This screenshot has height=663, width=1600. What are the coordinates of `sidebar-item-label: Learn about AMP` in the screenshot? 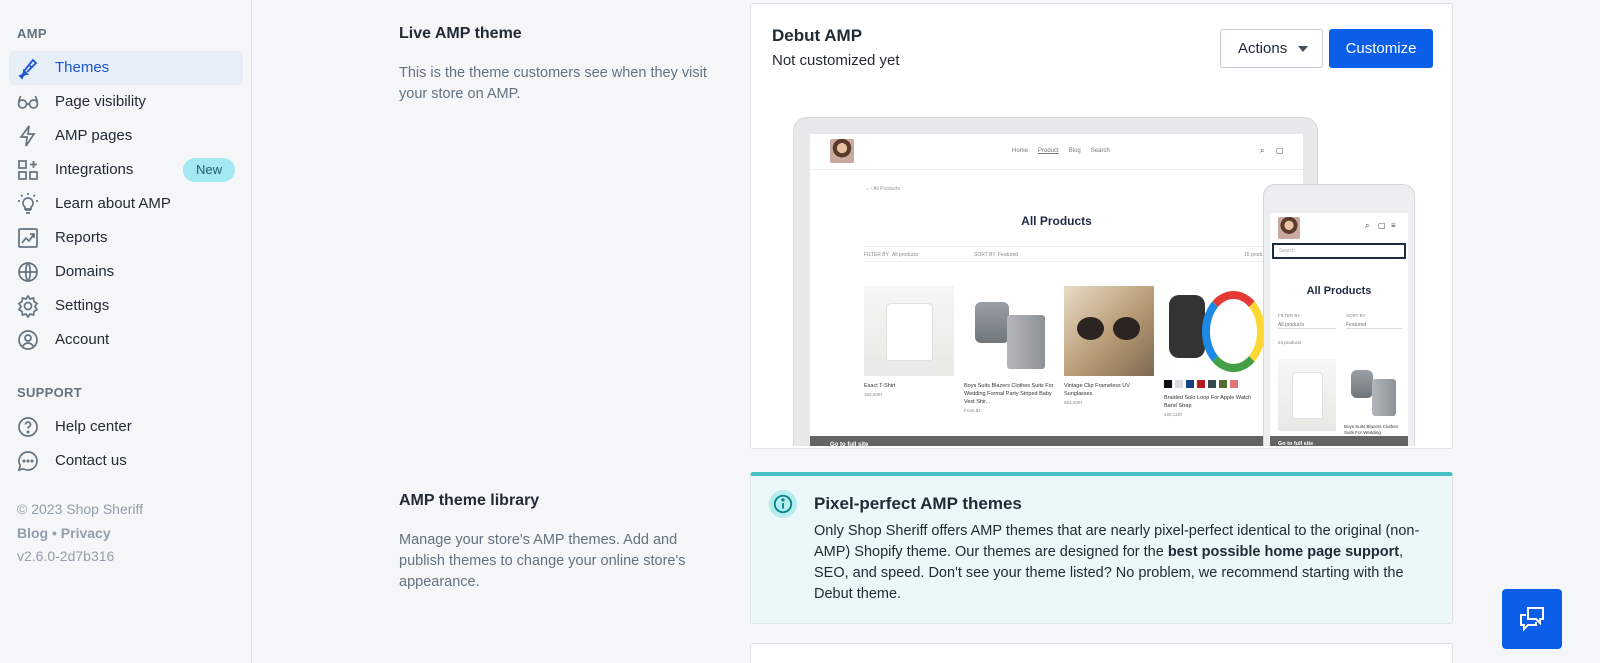 It's located at (113, 203).